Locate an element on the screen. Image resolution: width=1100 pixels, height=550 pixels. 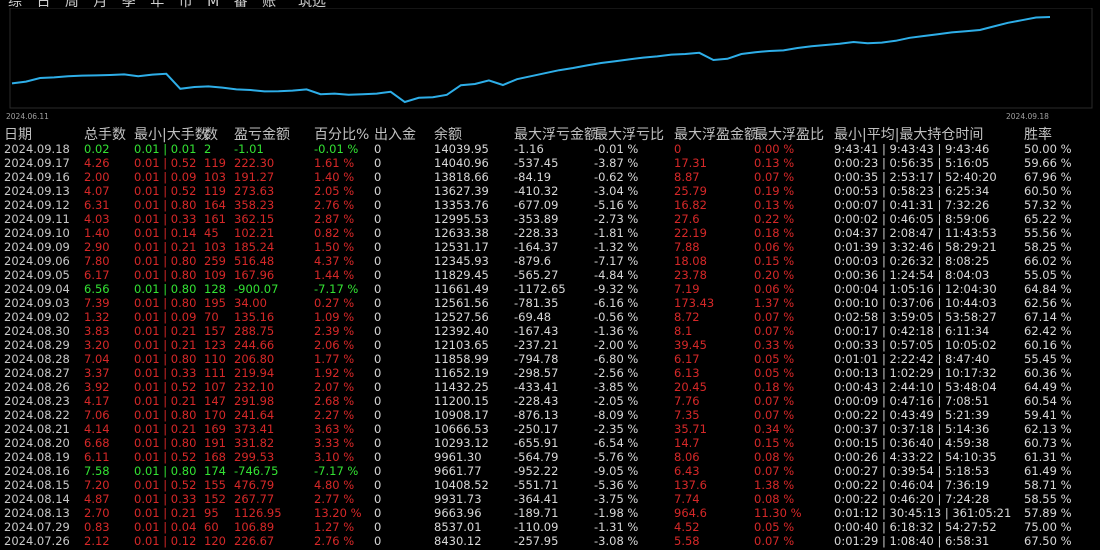
cell-mfl: -655.91 is located at coordinates (536, 443).